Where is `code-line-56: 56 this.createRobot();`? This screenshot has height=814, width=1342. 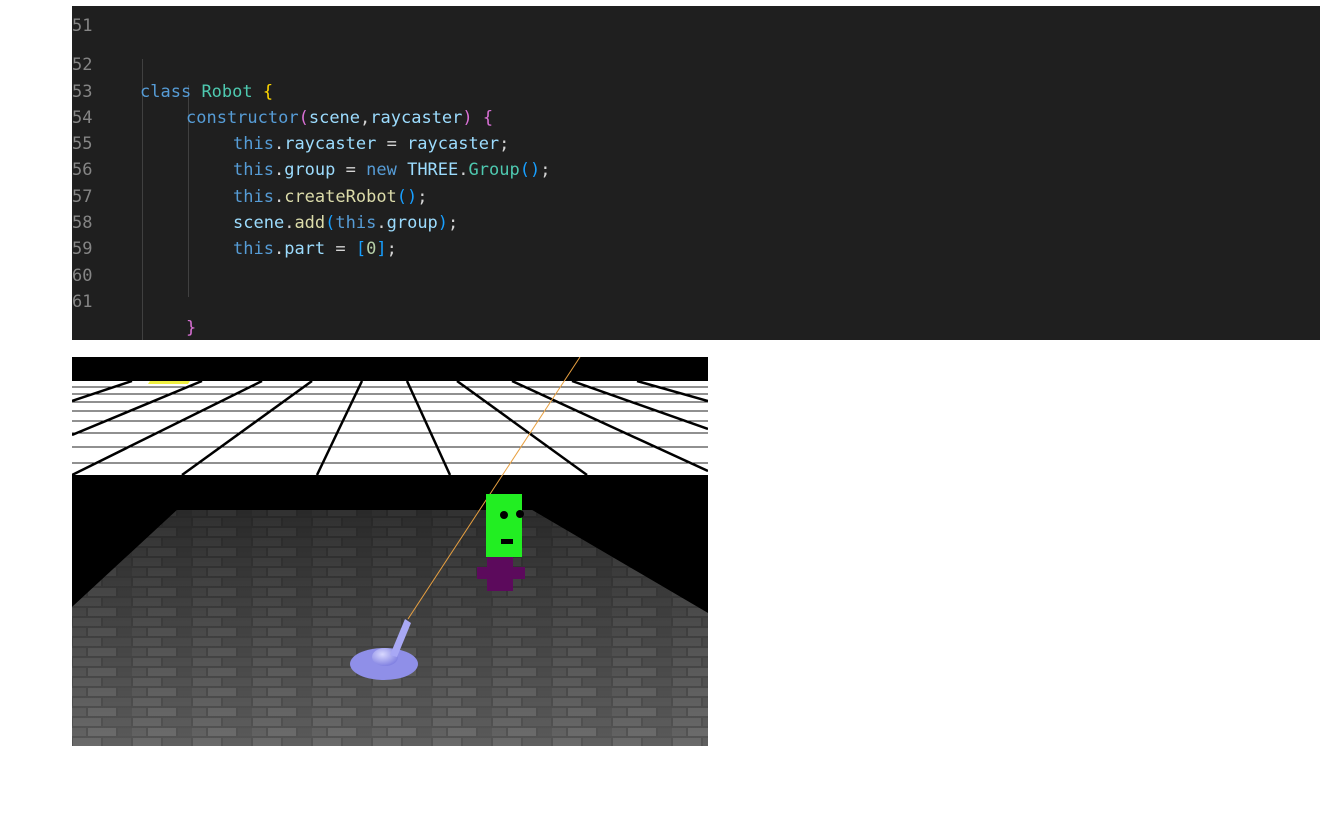
code-line-56: 56 this.createRobot(); is located at coordinates (696, 168).